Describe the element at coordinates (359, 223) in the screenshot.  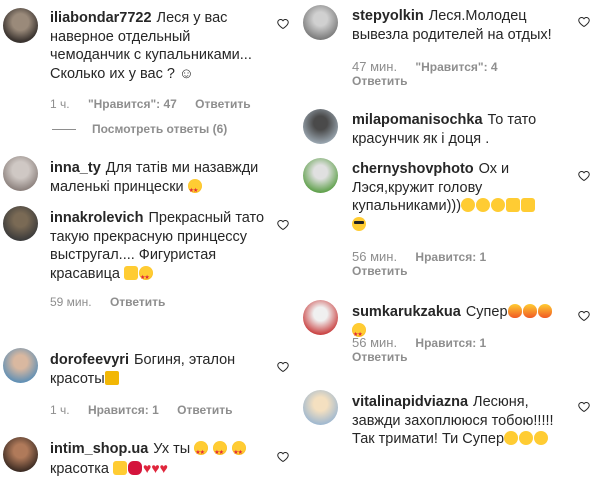
I see `cool-emoji-icon` at that location.